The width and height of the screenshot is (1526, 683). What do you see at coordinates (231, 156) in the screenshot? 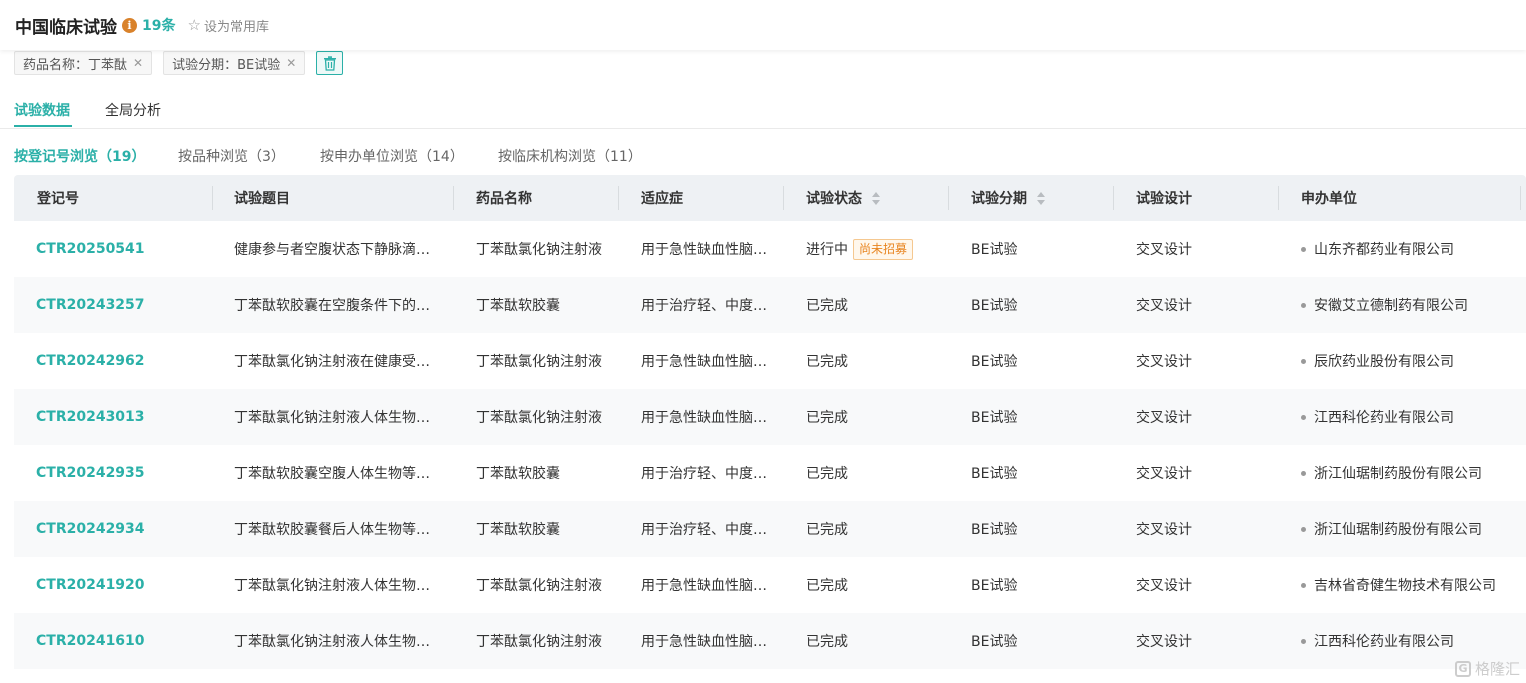
I see `subtab-by-variety: 按品种浏览（3）` at bounding box center [231, 156].